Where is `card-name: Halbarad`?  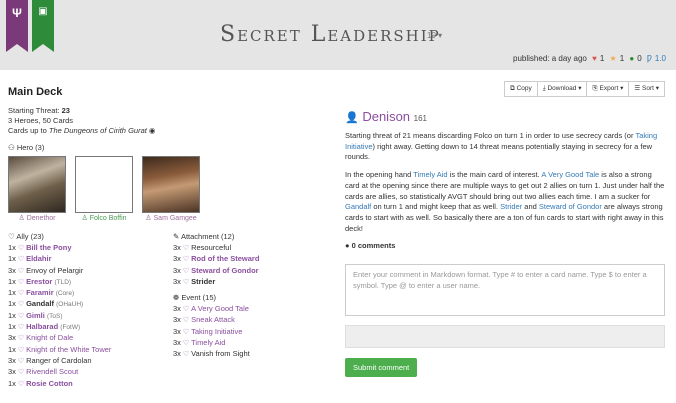
card-name: Halbarad is located at coordinates (42, 326).